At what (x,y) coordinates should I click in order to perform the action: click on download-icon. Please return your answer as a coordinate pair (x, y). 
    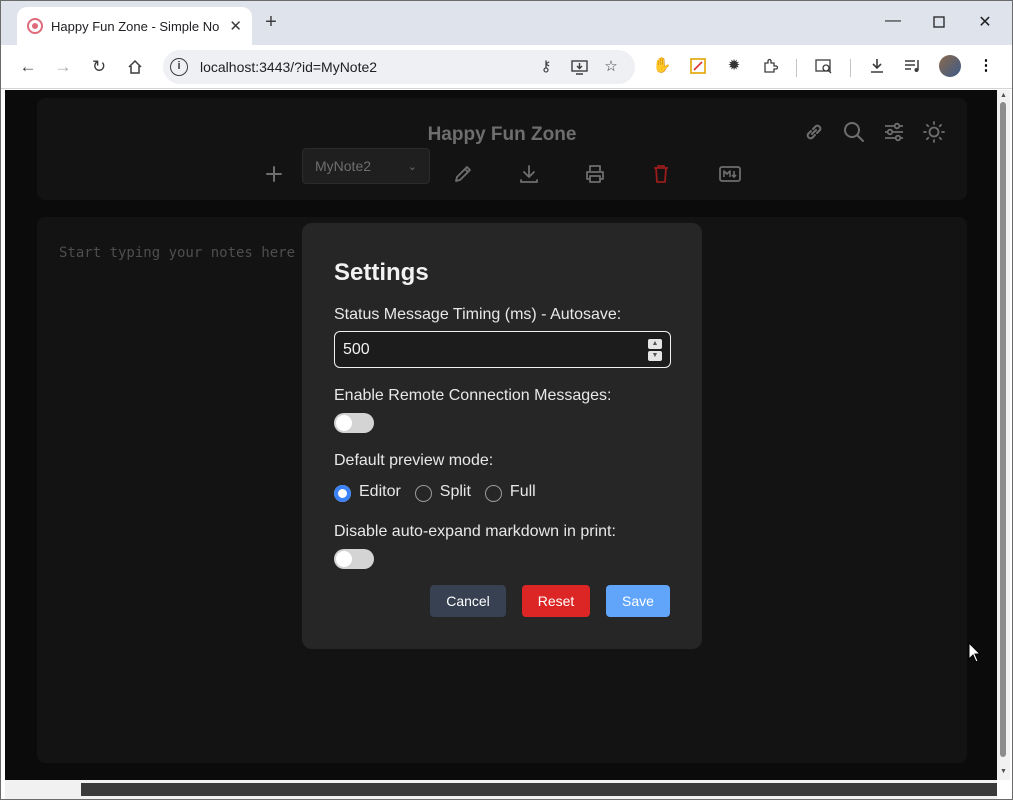
    Looking at the image, I should click on (529, 174).